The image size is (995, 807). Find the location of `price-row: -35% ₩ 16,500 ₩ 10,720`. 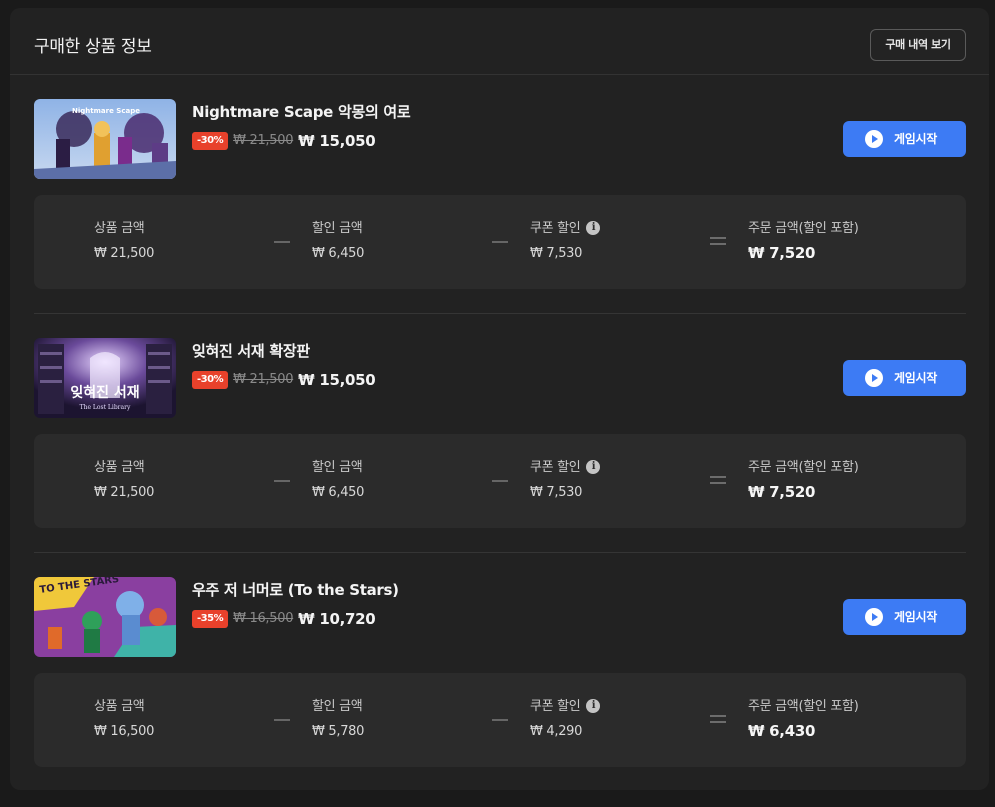

price-row: -35% ₩ 16,500 ₩ 10,720 is located at coordinates (284, 618).